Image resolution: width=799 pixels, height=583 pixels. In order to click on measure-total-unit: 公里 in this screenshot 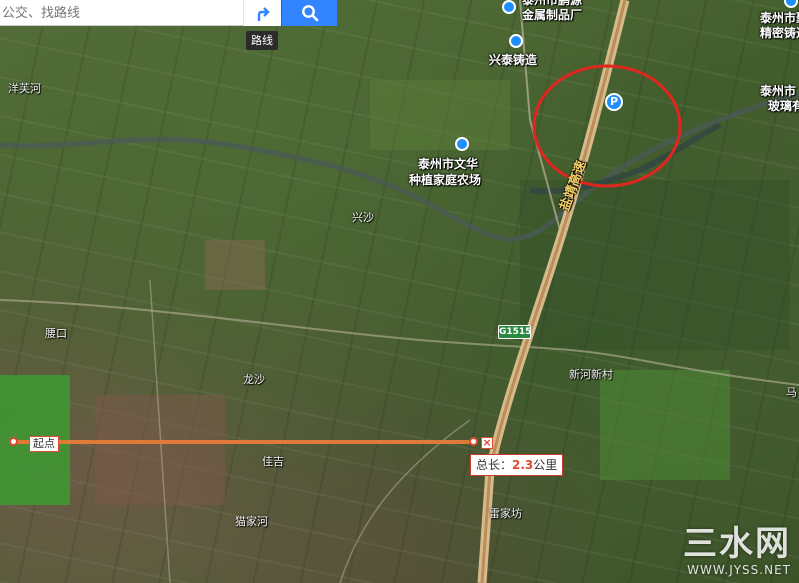, I will do `click(545, 465)`.